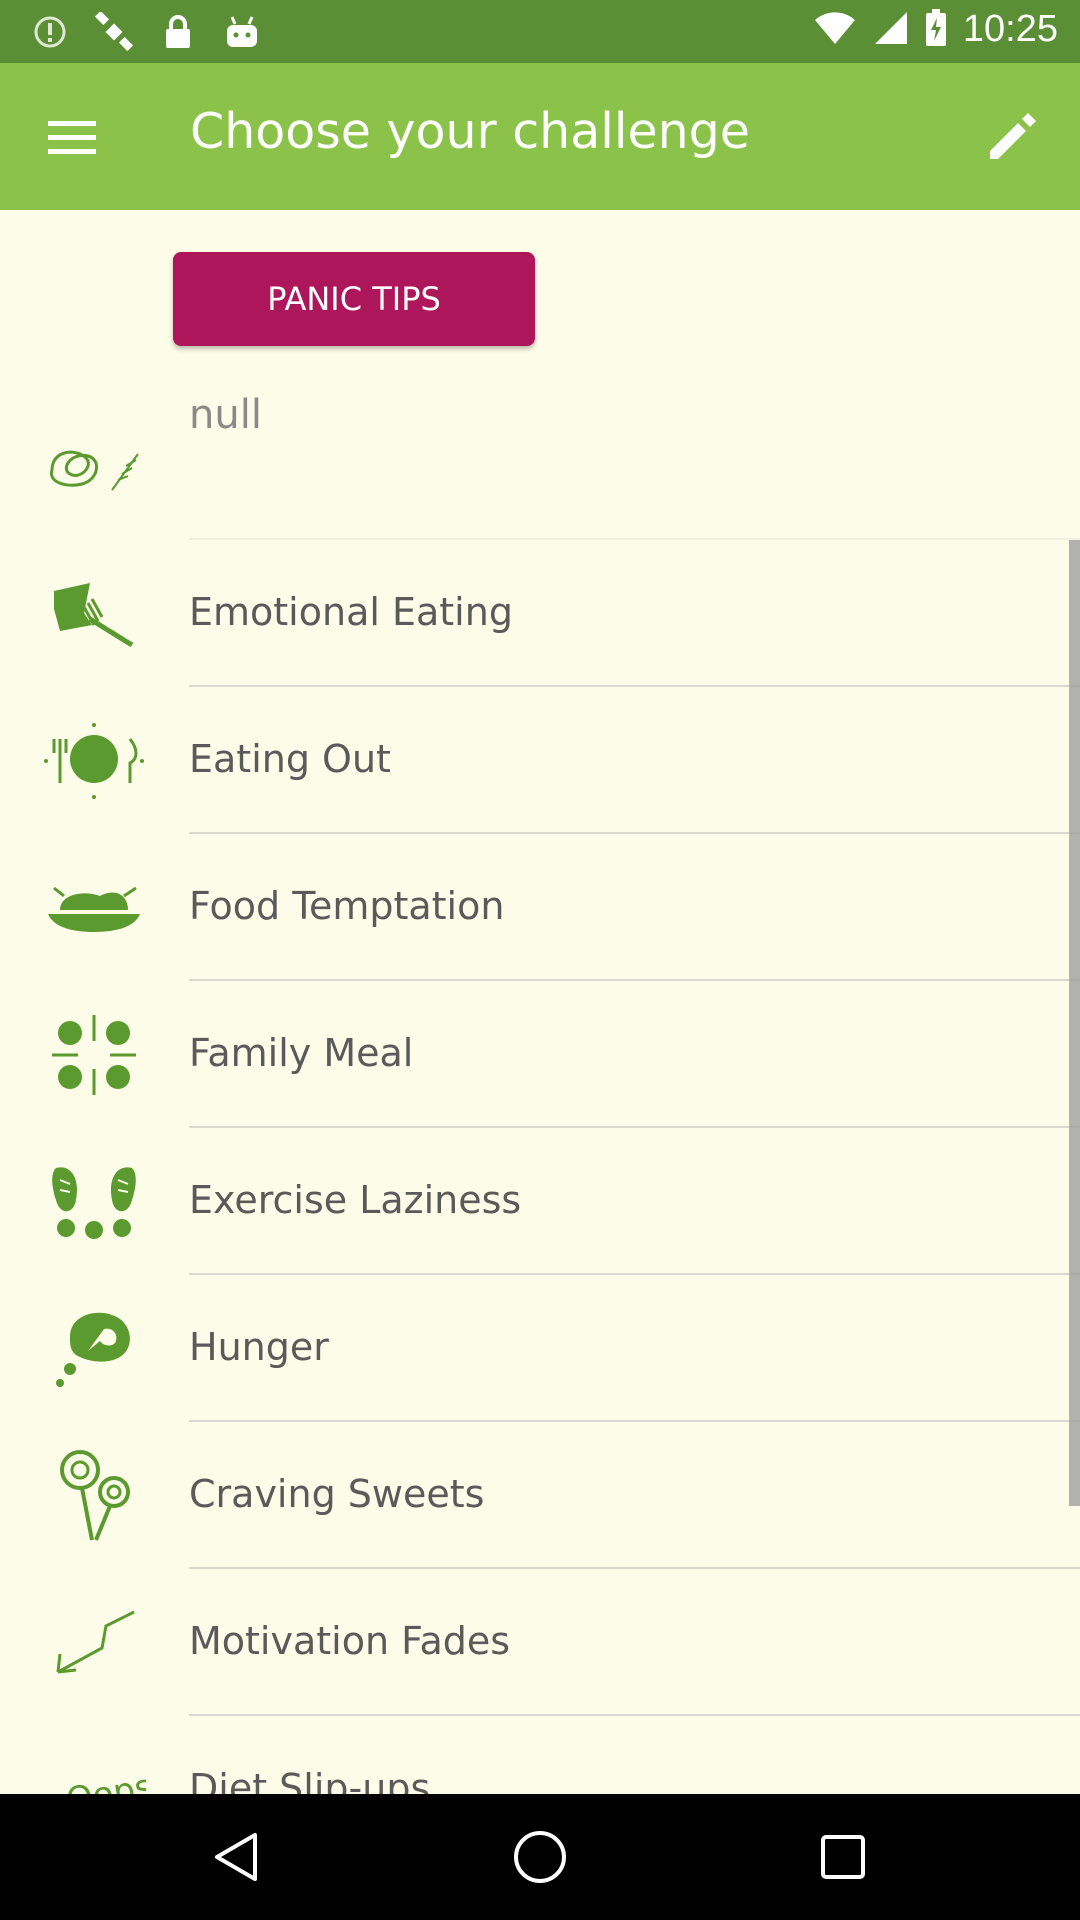 The height and width of the screenshot is (1920, 1080). I want to click on panic-tips-button: PANIC TIPS, so click(354, 299).